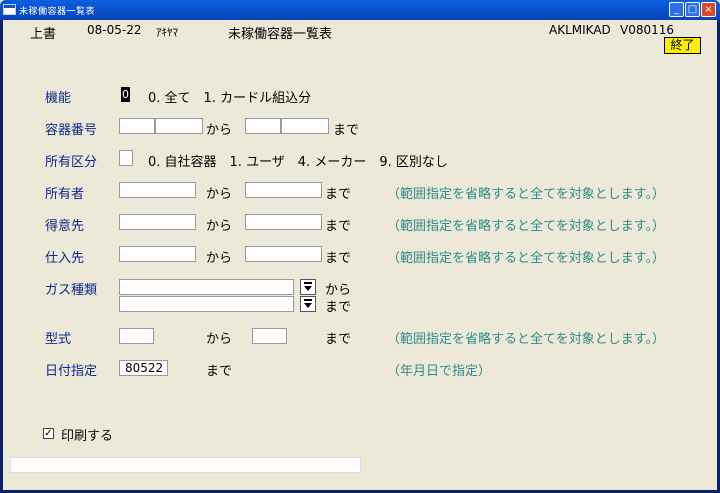  Describe the element at coordinates (136, 336) in the screenshot. I see `model-from-input` at that location.